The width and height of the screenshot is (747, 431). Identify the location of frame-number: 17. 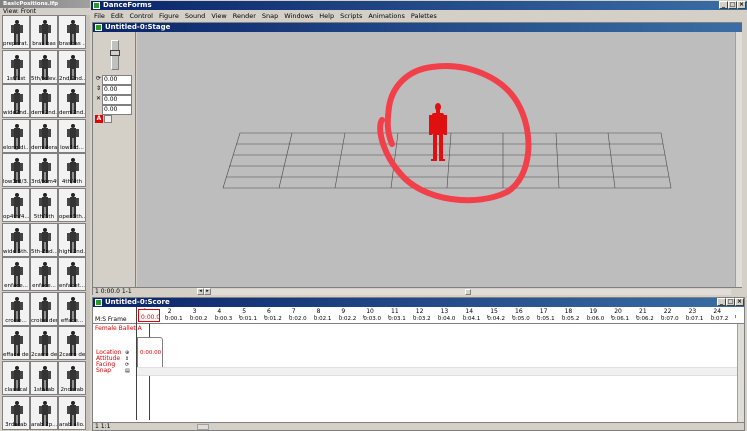
(544, 311).